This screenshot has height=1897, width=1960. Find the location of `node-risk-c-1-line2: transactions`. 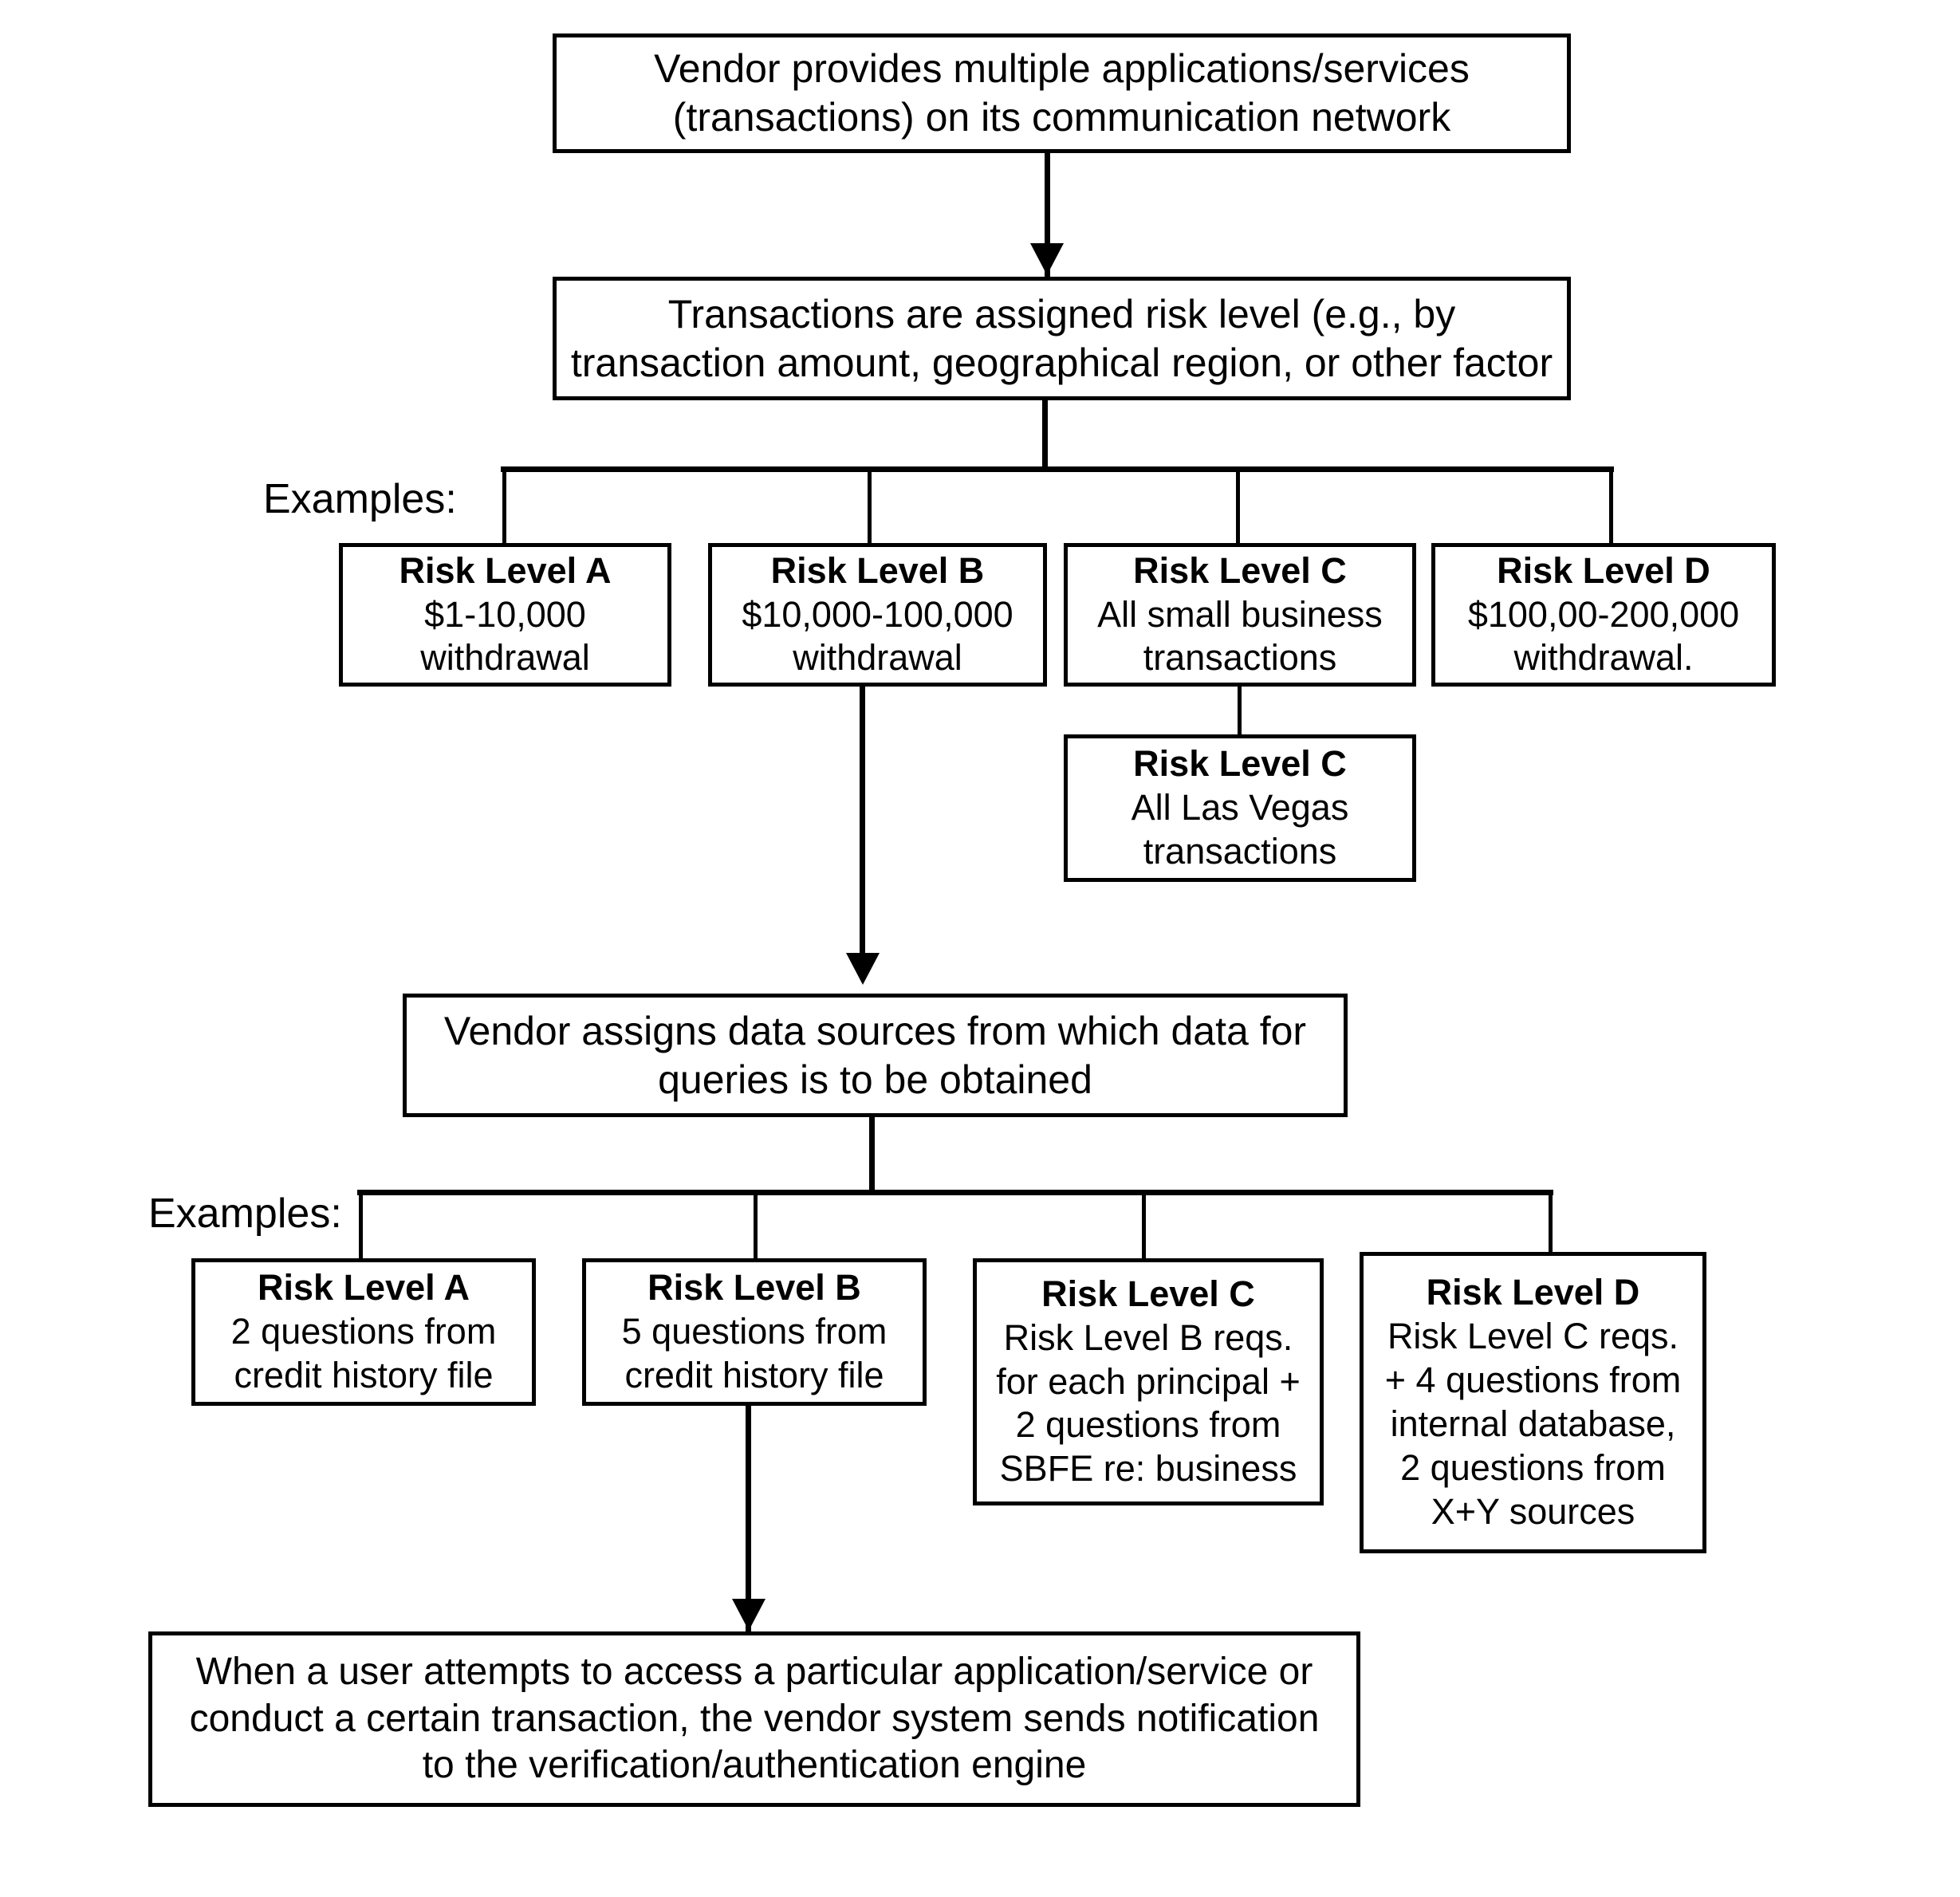

node-risk-c-1-line2: transactions is located at coordinates (1240, 658).